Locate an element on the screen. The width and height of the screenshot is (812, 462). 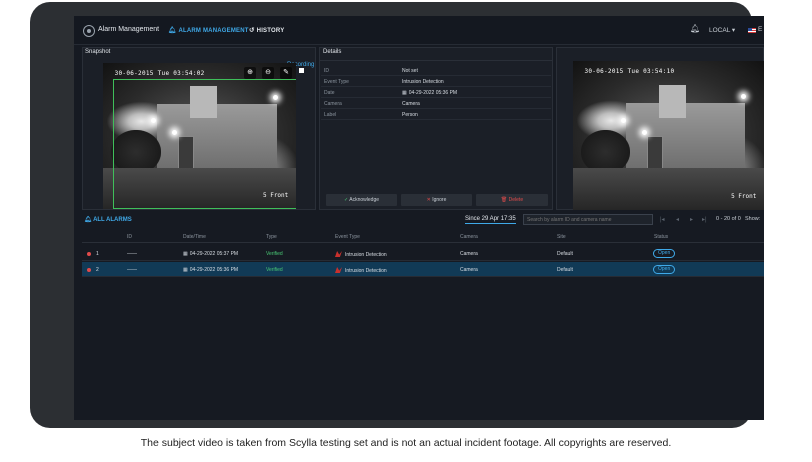
first-page-icon: |◂ is located at coordinates (662, 219).